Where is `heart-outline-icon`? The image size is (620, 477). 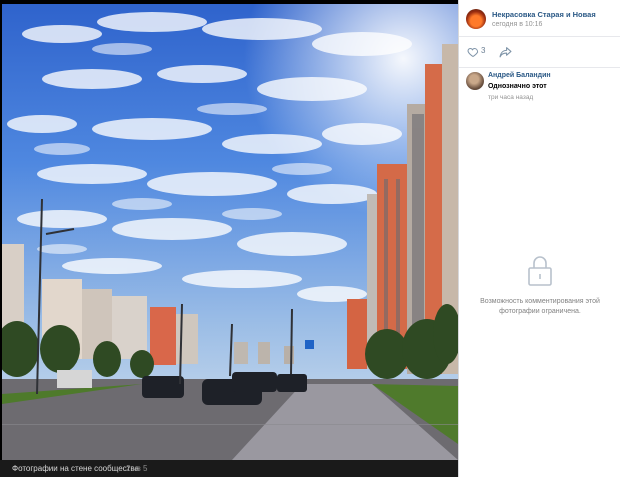 heart-outline-icon is located at coordinates (473, 52).